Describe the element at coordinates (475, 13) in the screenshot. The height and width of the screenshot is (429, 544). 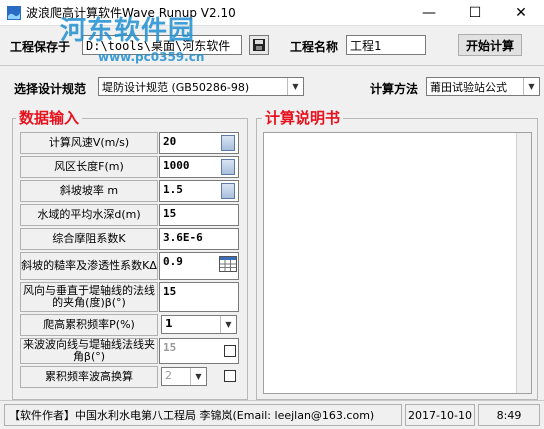
I see `maximize-button: ☐` at that location.